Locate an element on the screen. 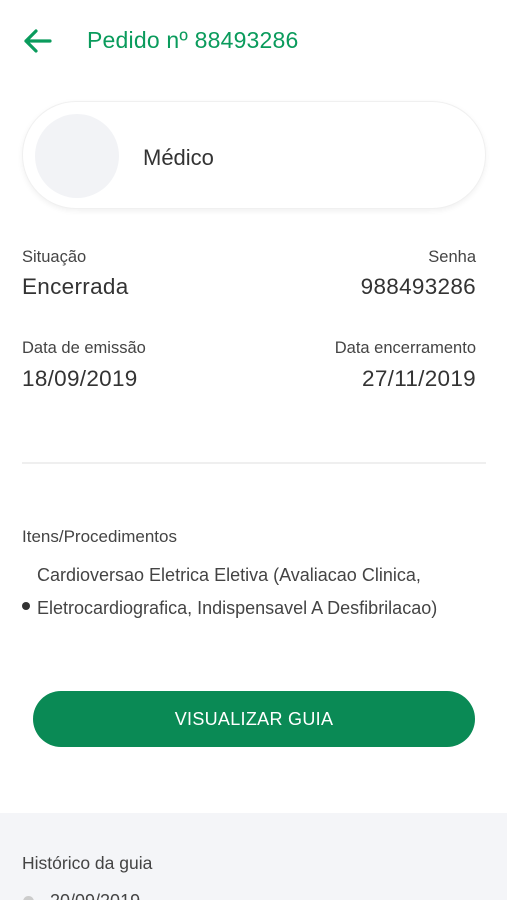  view-guide-button: VISUALIZAR GUIA is located at coordinates (254, 719).